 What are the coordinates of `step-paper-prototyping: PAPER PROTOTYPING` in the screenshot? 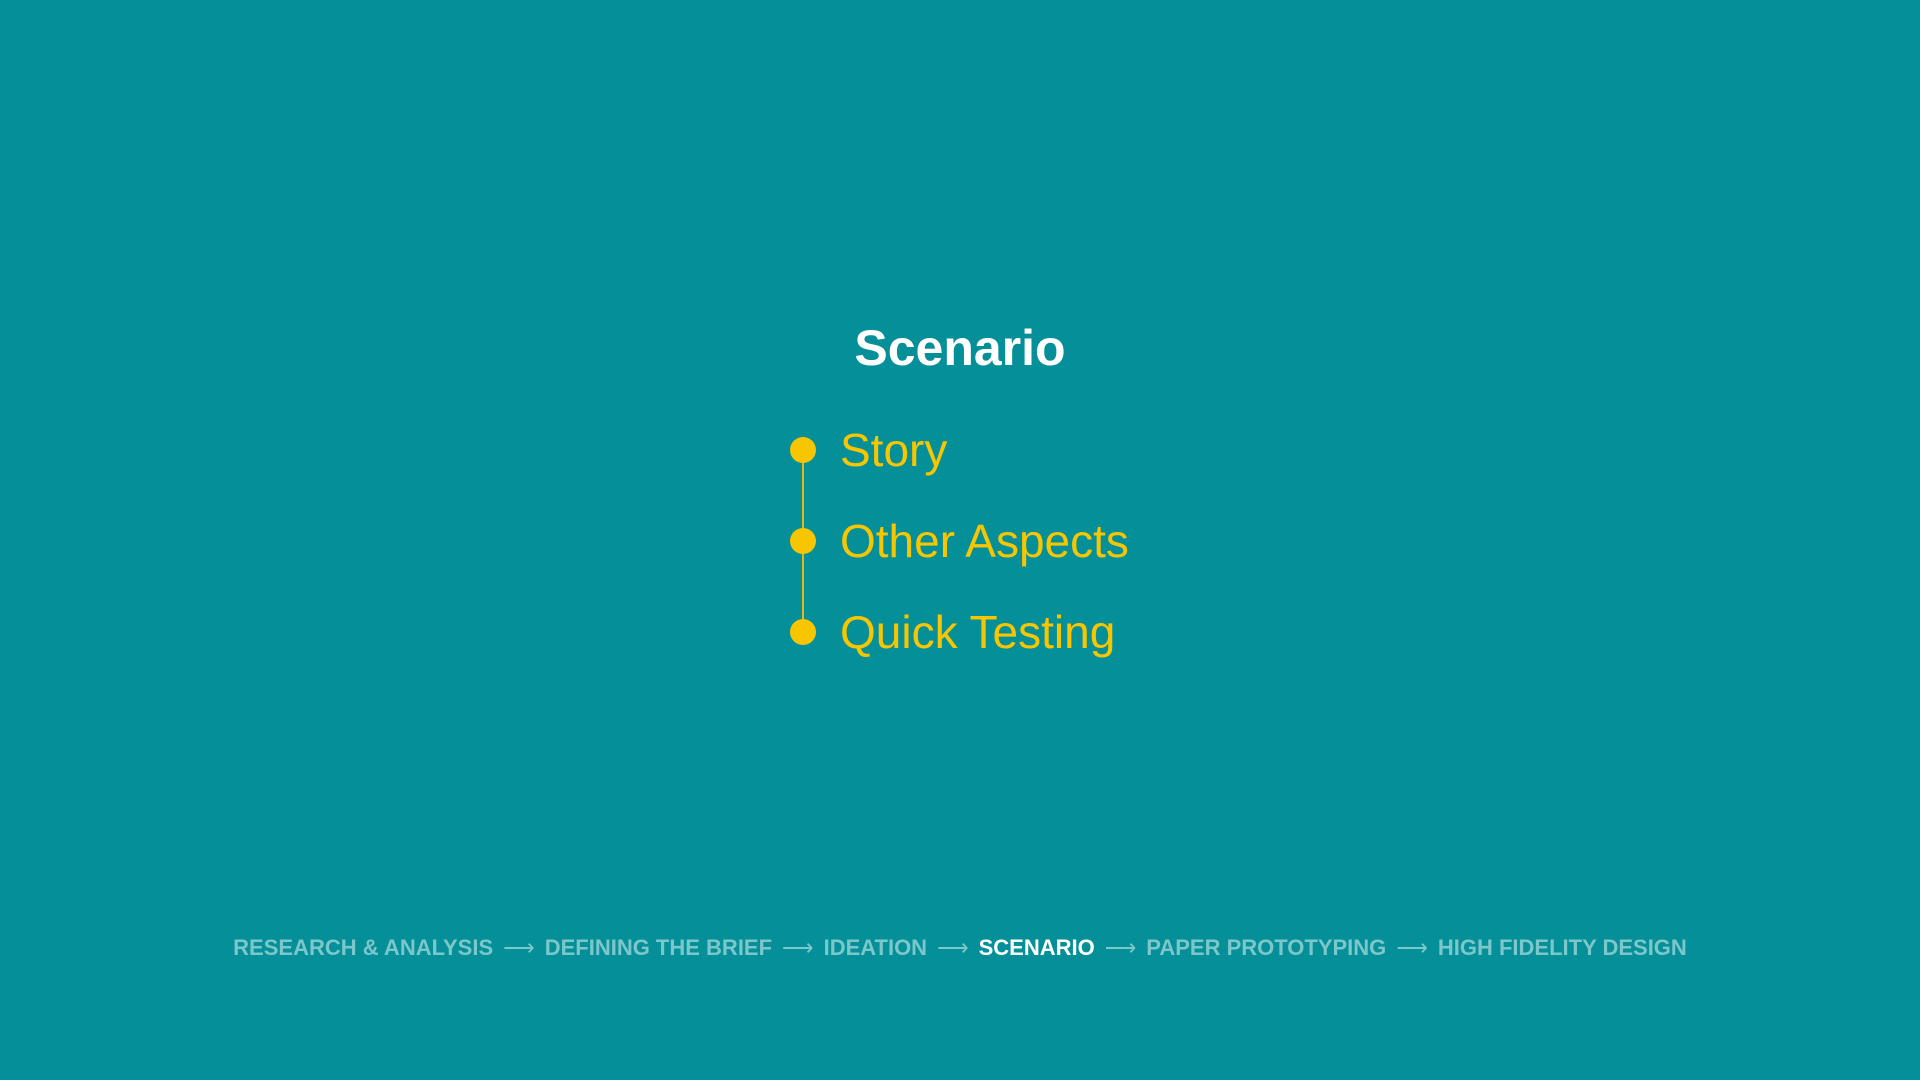 It's located at (1266, 947).